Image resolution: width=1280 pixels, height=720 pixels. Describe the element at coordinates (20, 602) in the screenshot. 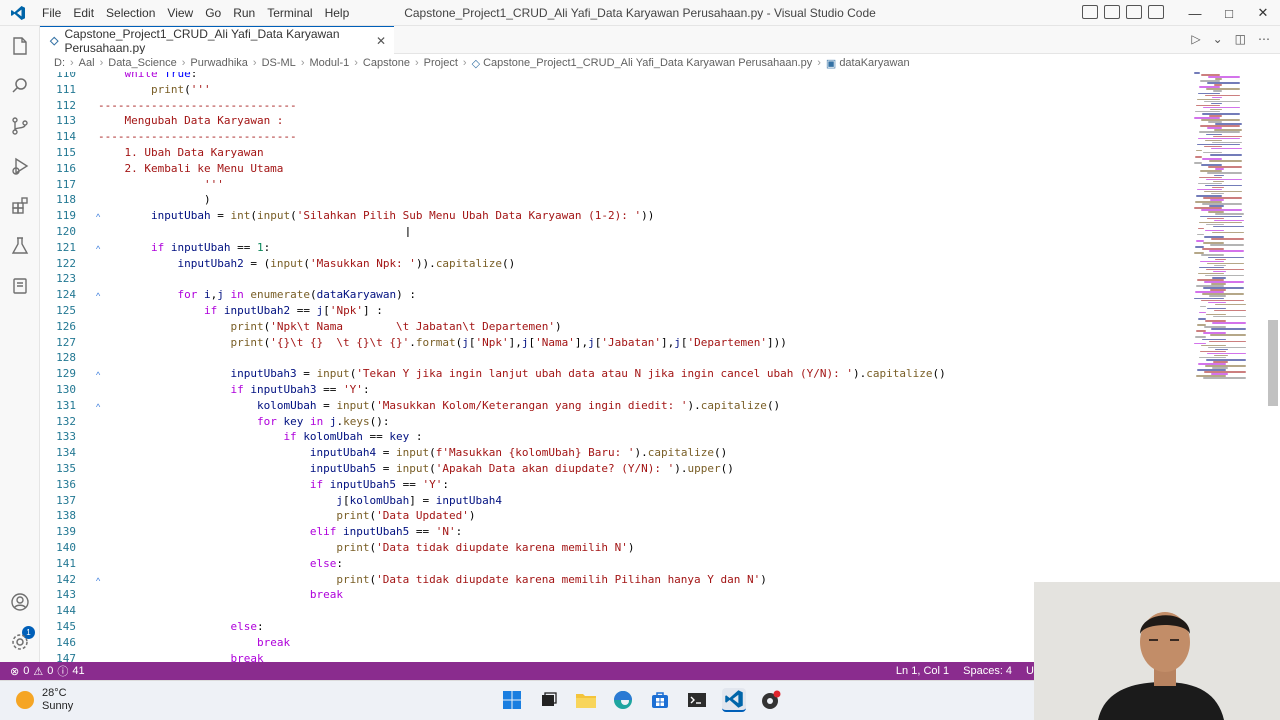

I see `account-icon` at that location.